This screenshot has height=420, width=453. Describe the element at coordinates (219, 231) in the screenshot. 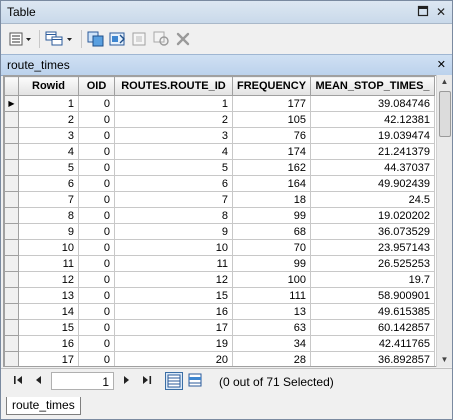

I see `table-row: 9 0 9 68 36.073529` at that location.